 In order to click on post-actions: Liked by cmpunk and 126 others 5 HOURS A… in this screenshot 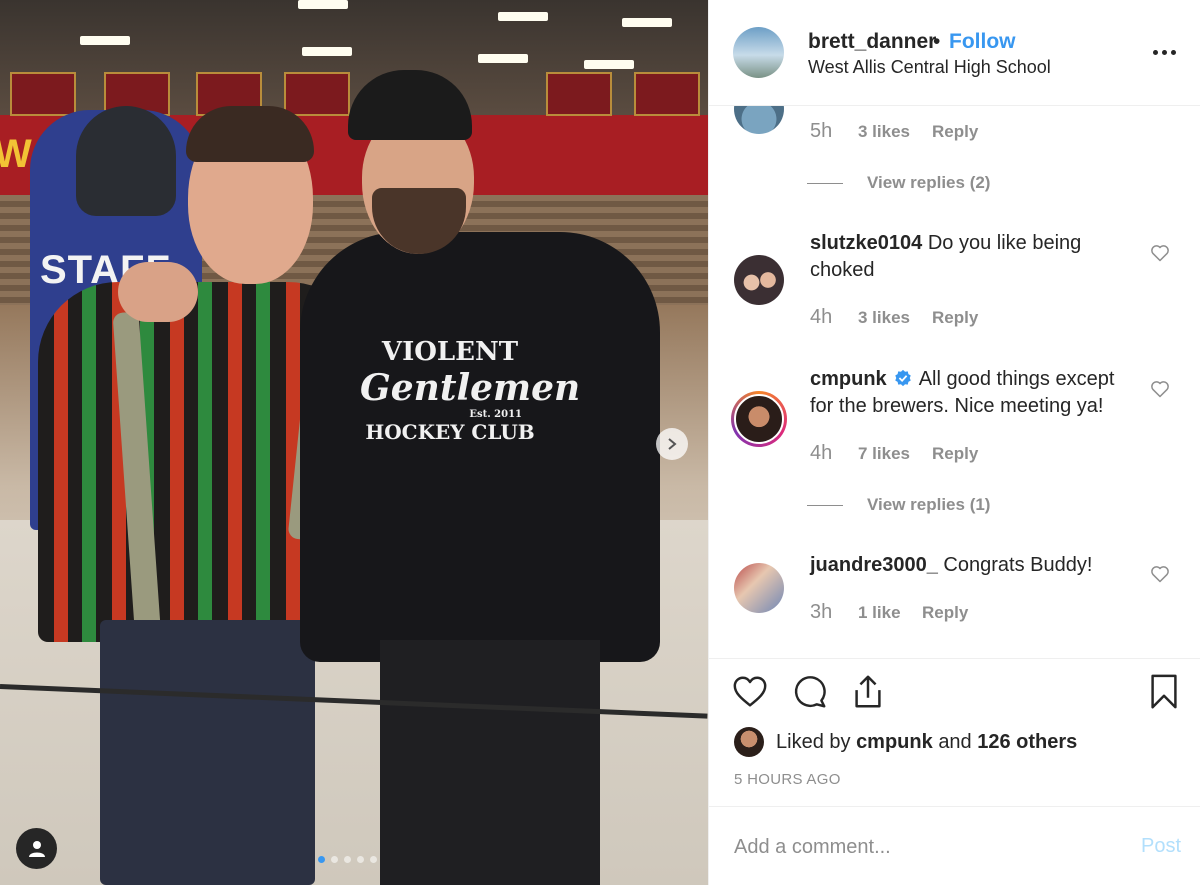, I will do `click(954, 732)`.